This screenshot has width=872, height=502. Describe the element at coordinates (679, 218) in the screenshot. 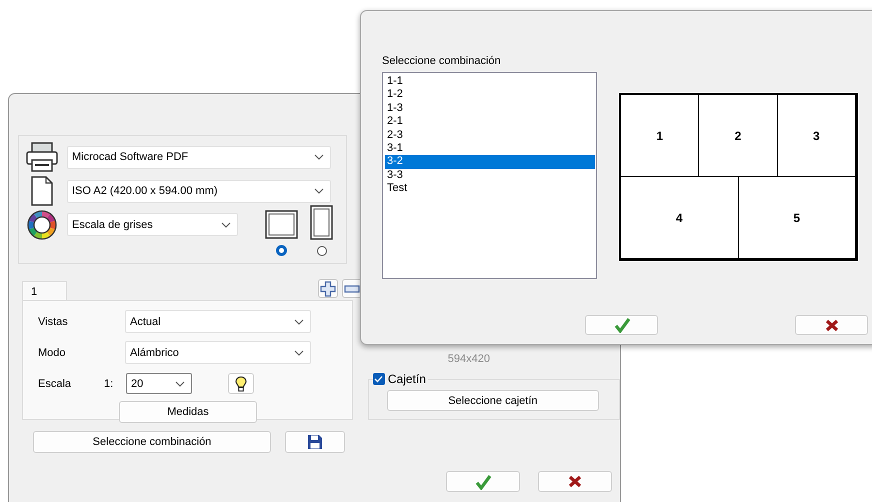

I see `preview-cell-text: 4` at that location.